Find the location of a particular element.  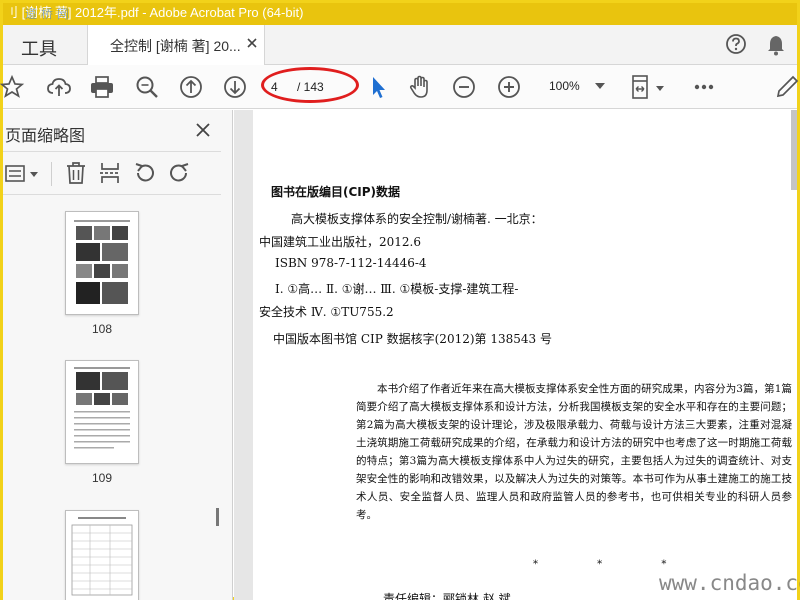

watermark-logo-text: 道桥网 is located at coordinates (49, 14).